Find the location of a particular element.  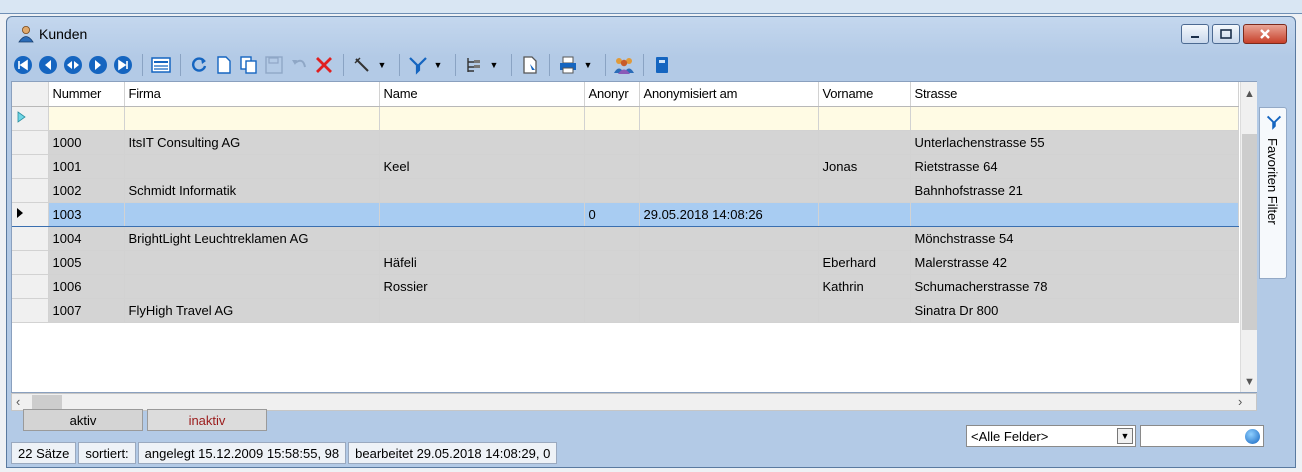

filter-row is located at coordinates (625, 118).